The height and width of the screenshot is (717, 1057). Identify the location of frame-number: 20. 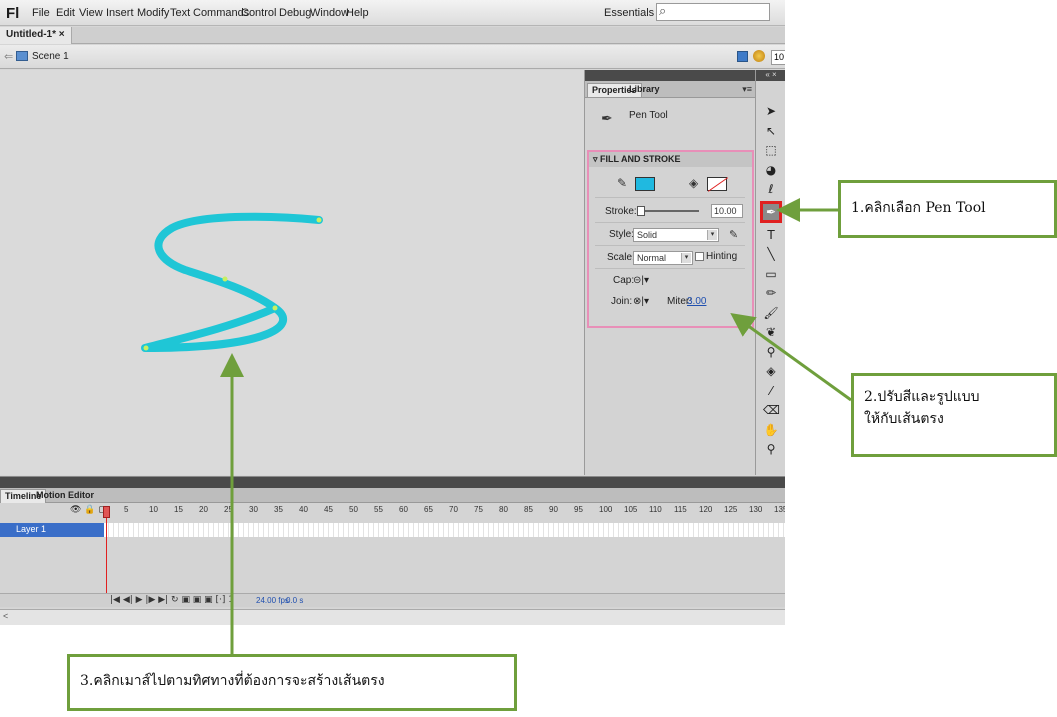
(203, 509).